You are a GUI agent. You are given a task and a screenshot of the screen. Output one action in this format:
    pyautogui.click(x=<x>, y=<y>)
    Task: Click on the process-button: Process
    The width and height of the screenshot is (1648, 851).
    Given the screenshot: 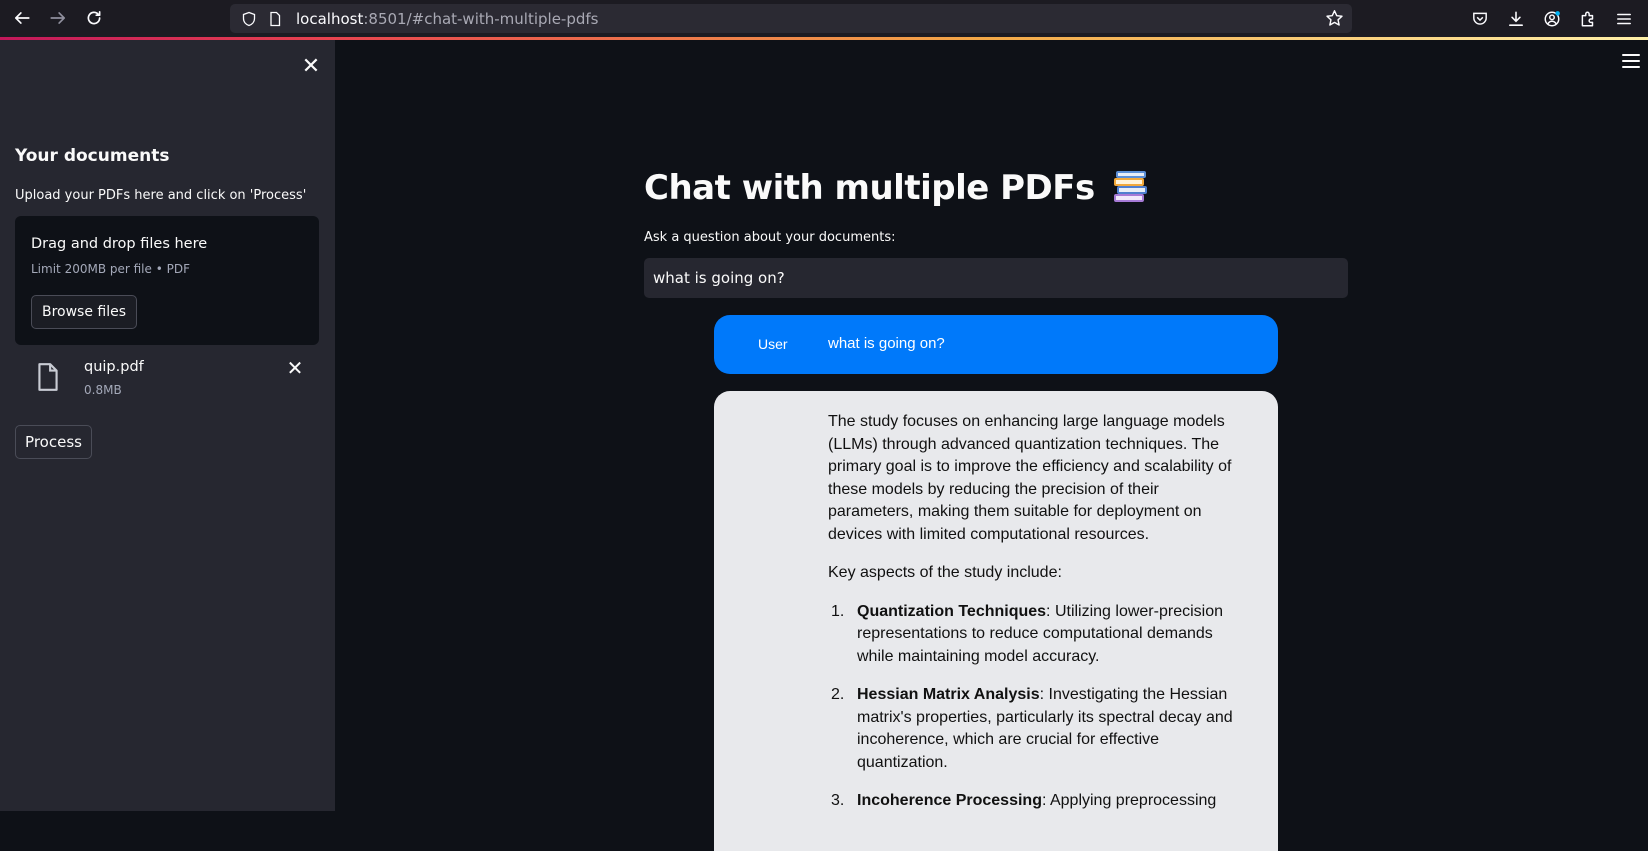 What is the action you would take?
    pyautogui.click(x=53, y=442)
    